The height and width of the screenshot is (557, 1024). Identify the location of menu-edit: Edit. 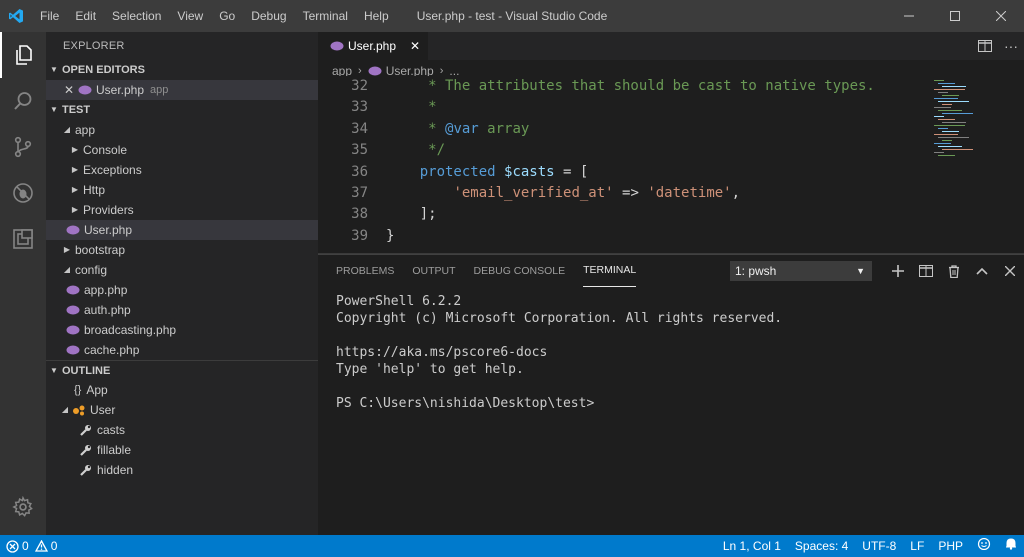
(85, 16).